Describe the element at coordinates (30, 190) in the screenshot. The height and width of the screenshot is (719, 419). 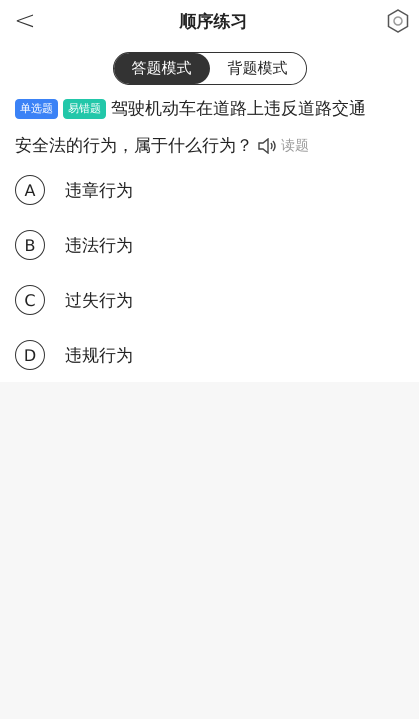
I see `option-letter: A` at that location.